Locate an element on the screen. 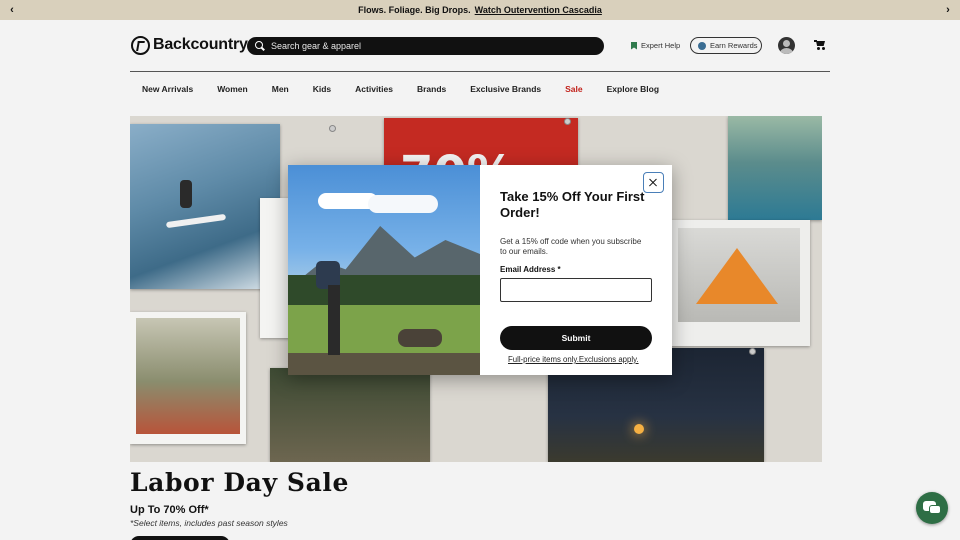 This screenshot has width=960, height=540. site-header: Backcountry Expert Help Earn Rewards is located at coordinates (480, 46).